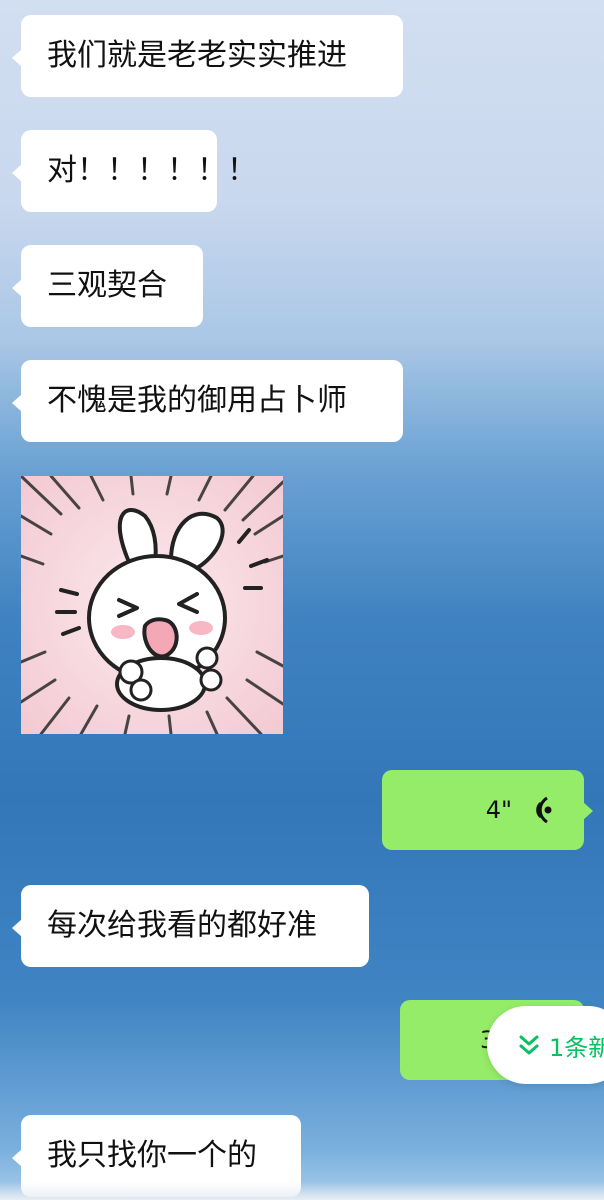 The width and height of the screenshot is (604, 1200). I want to click on voice-duration: 4", so click(498, 810).